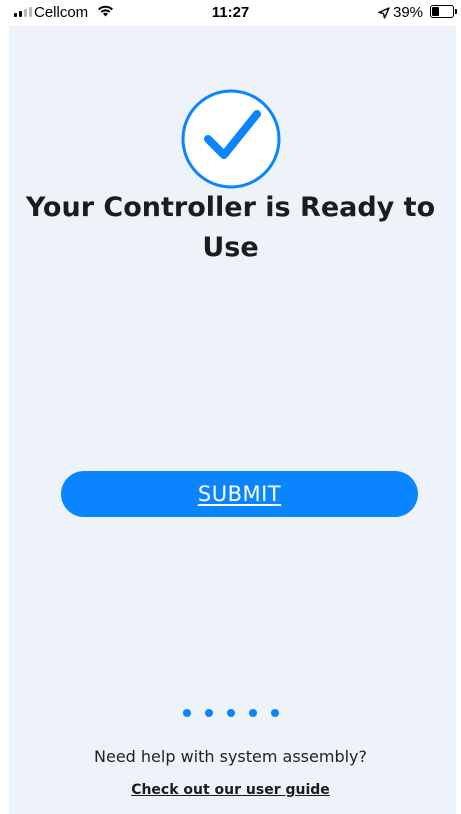 The image size is (461, 814). What do you see at coordinates (456, 11) in the screenshot?
I see `battery-cap` at bounding box center [456, 11].